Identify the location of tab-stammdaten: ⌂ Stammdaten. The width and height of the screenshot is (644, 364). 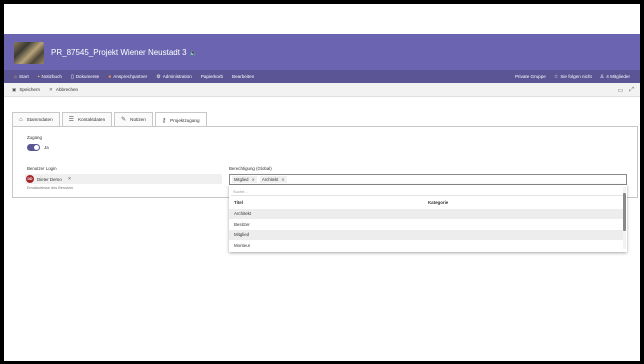
(36, 119).